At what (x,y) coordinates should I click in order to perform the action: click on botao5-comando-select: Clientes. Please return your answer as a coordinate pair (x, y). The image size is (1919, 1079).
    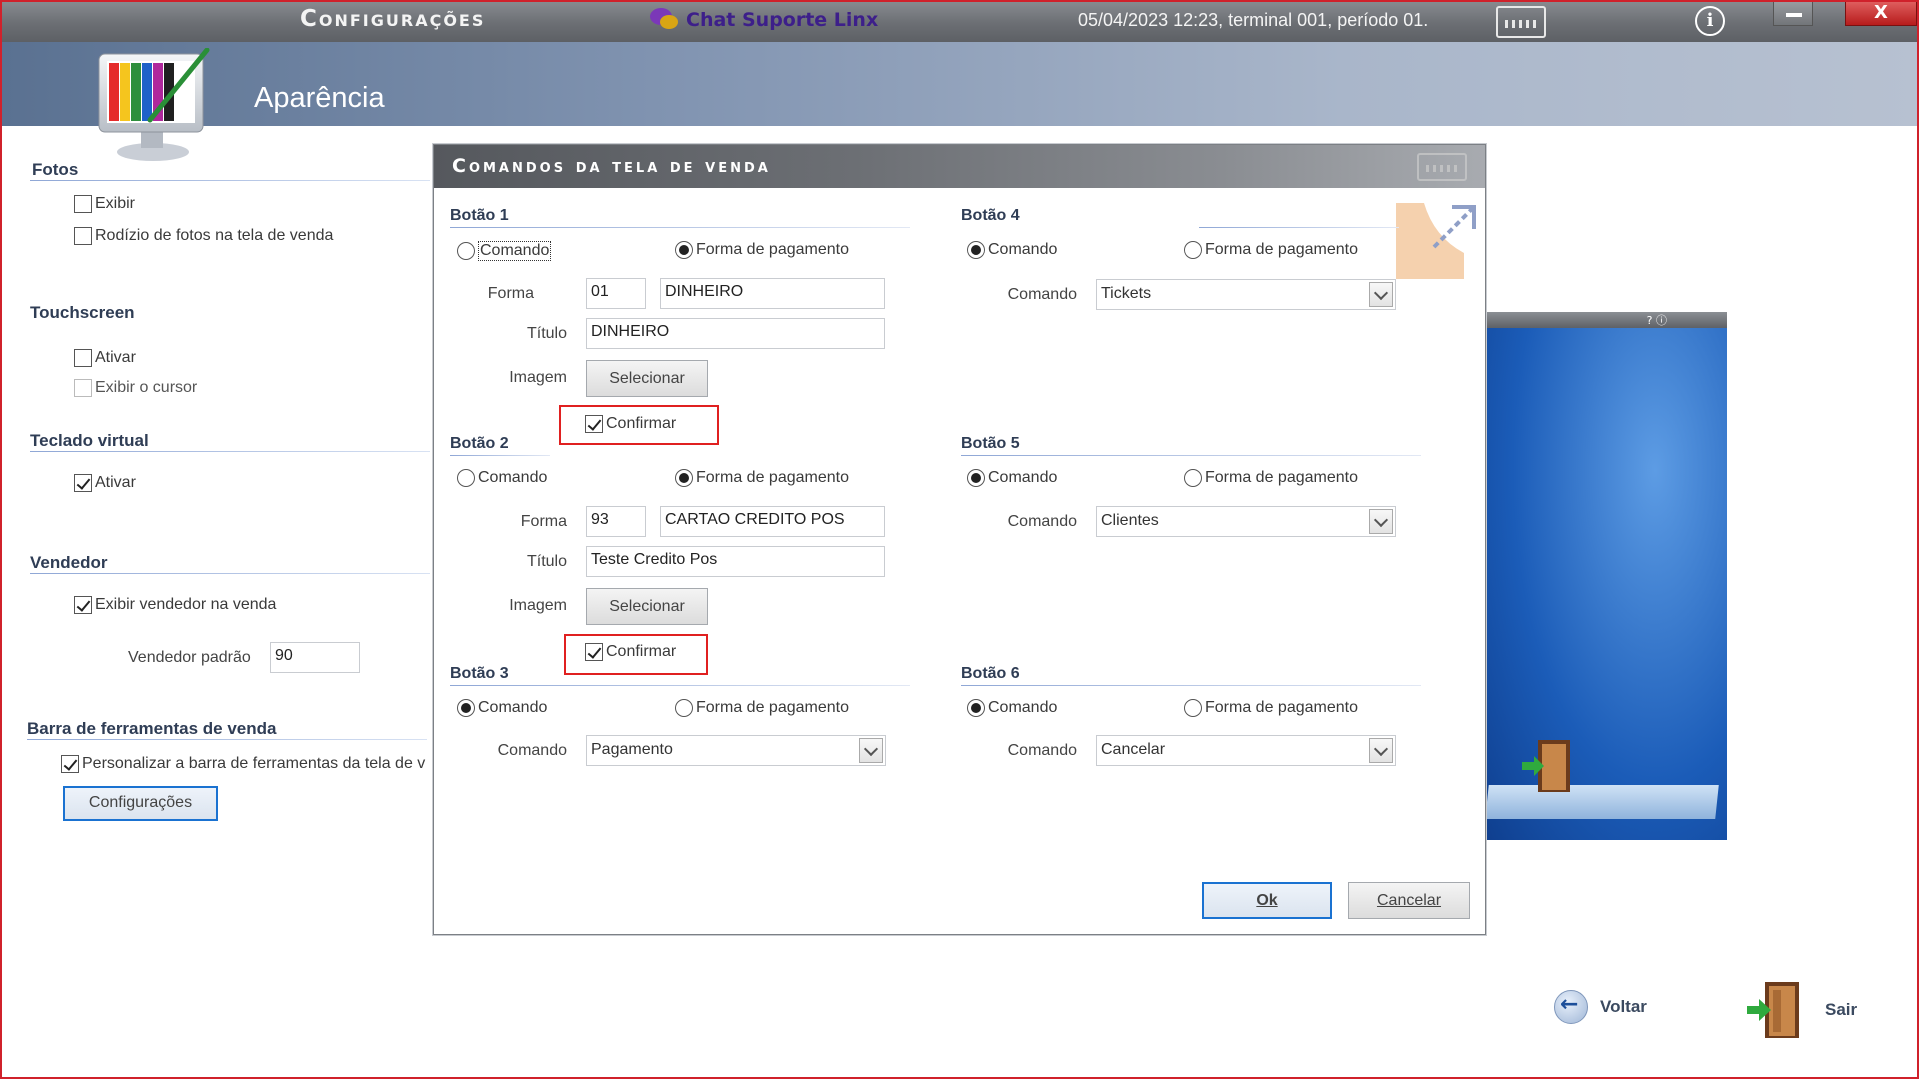
    Looking at the image, I should click on (1246, 521).